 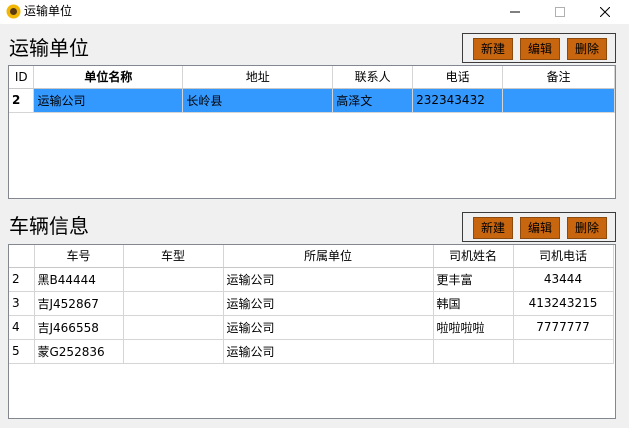 I want to click on units-section-title: 运输单位, so click(x=49, y=48).